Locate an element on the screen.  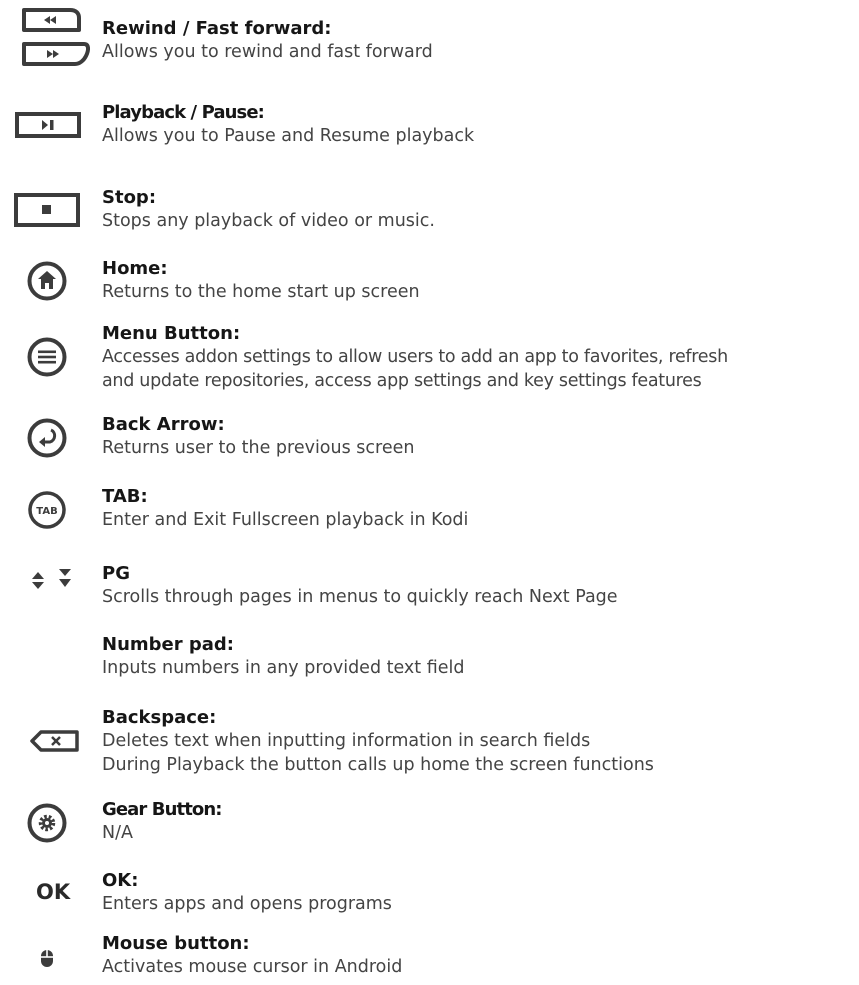
svg-text: TAB is located at coordinates (46, 511).